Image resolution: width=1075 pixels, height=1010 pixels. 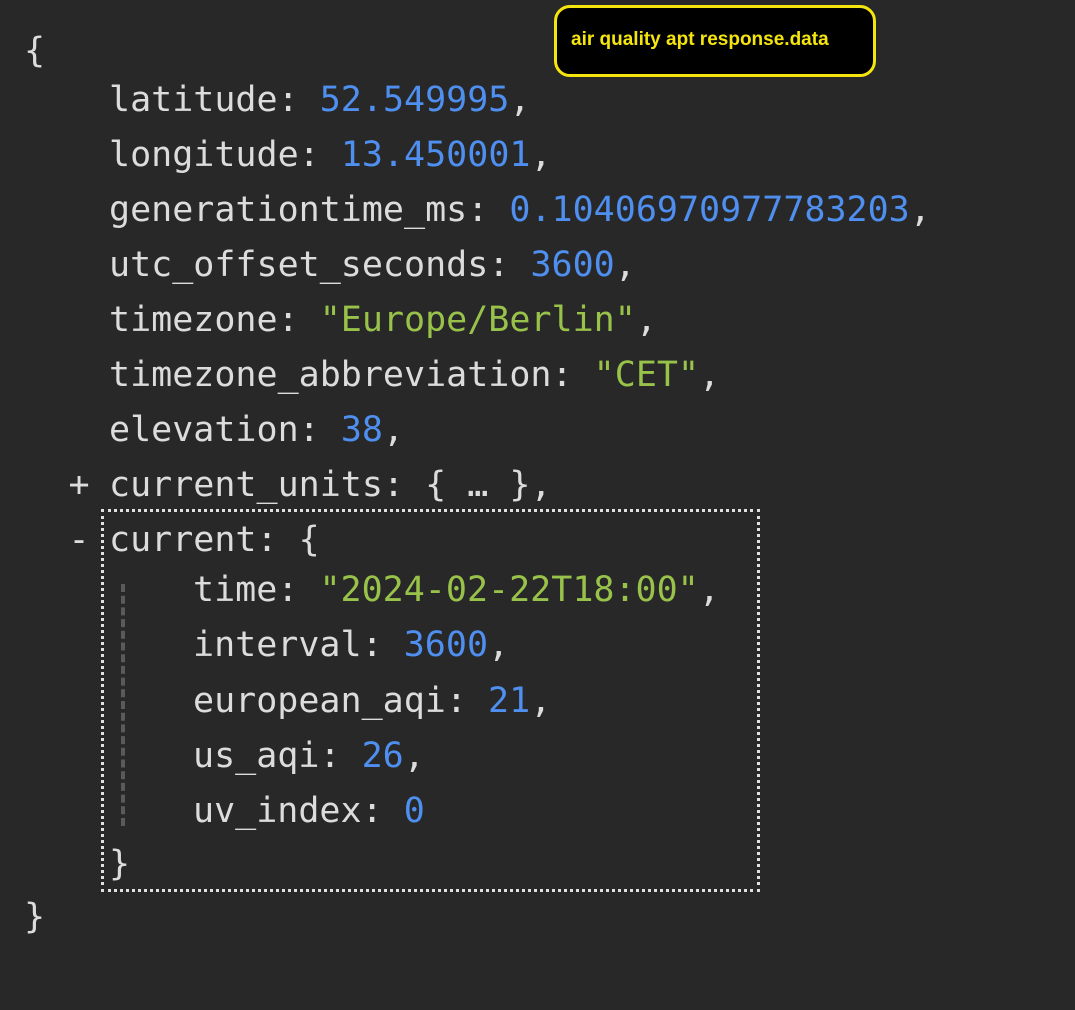 What do you see at coordinates (477, 320) in the screenshot?
I see `field-value: "Europe/Berlin"` at bounding box center [477, 320].